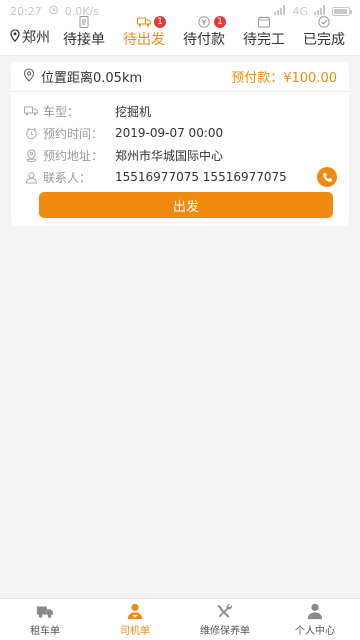 This screenshot has width=360, height=640. What do you see at coordinates (201, 177) in the screenshot?
I see `contact-value: 15516977075 15516977075` at bounding box center [201, 177].